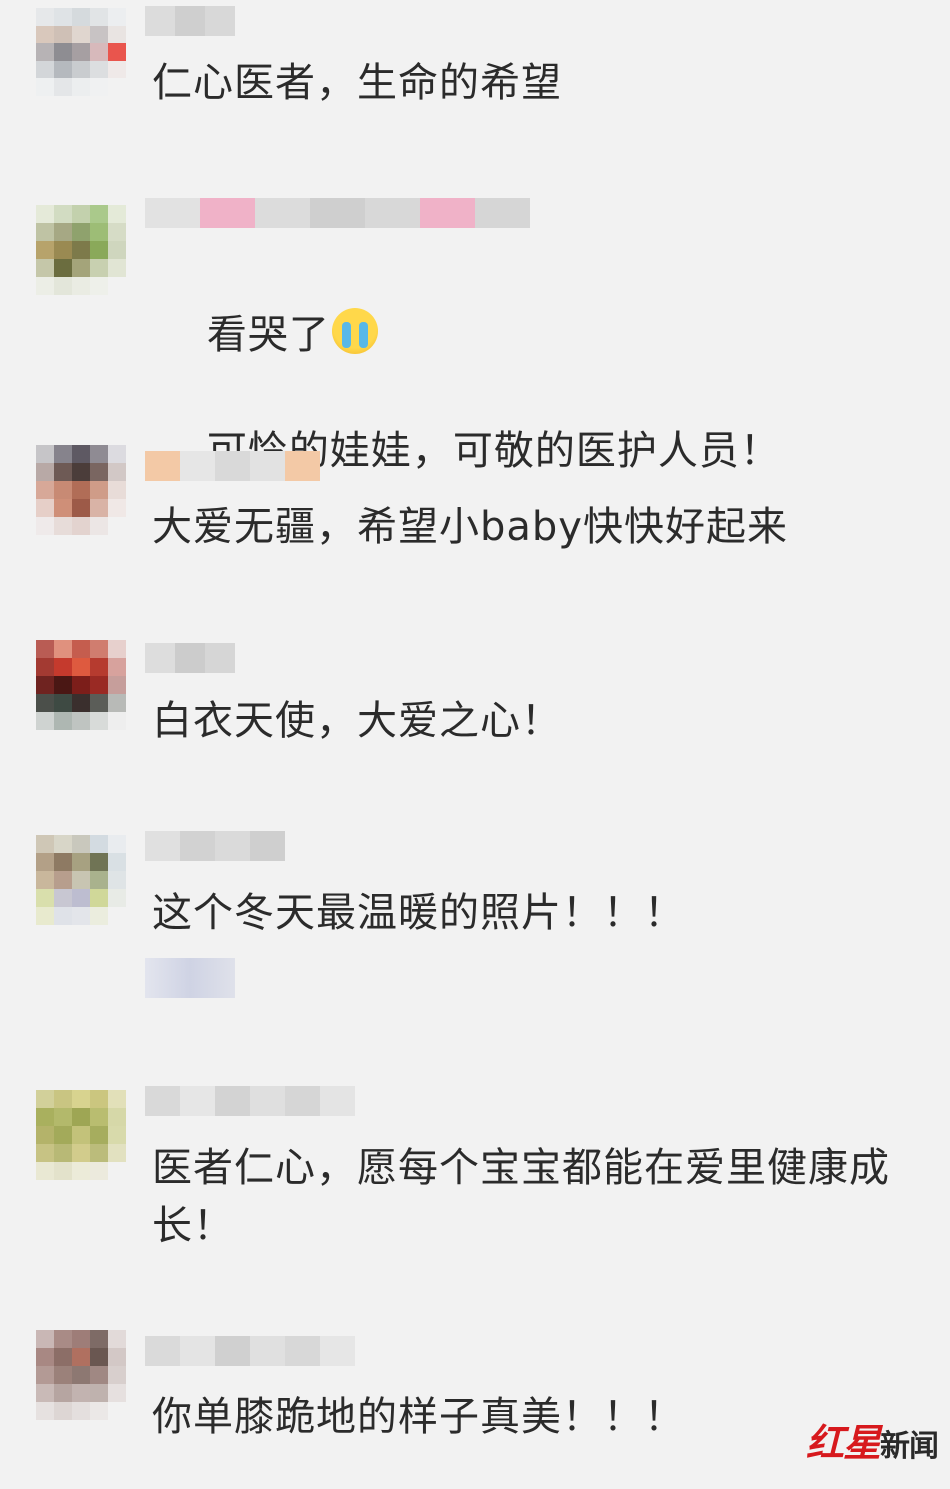 Image resolution: width=950 pixels, height=1489 pixels. I want to click on comment-text: 白衣天使，大爱之心！, so click(357, 721).